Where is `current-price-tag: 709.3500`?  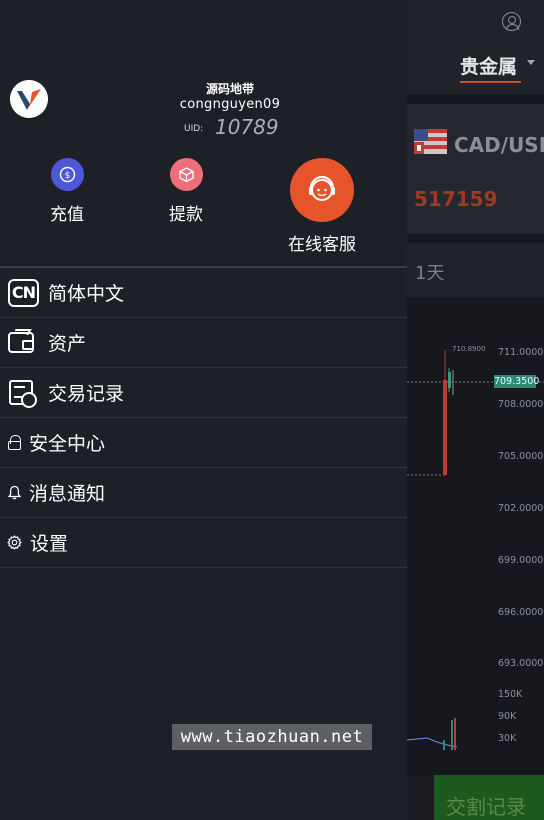 current-price-tag: 709.3500 is located at coordinates (517, 381).